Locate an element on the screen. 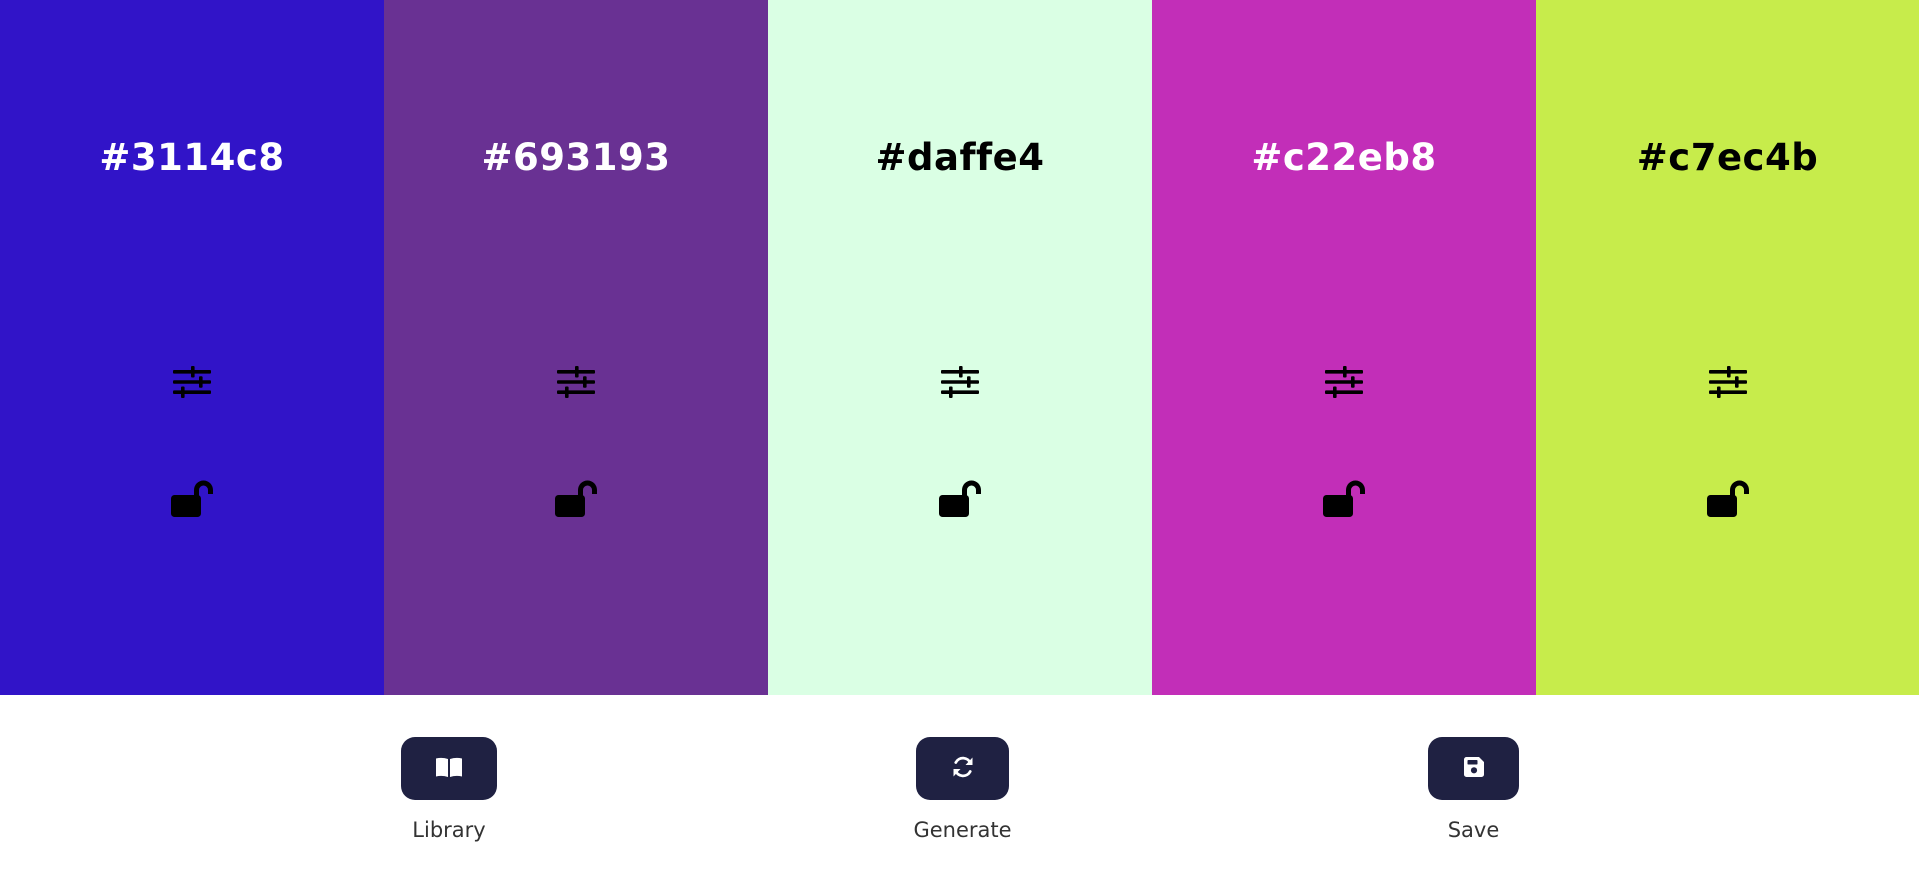  generate-button is located at coordinates (962, 768).